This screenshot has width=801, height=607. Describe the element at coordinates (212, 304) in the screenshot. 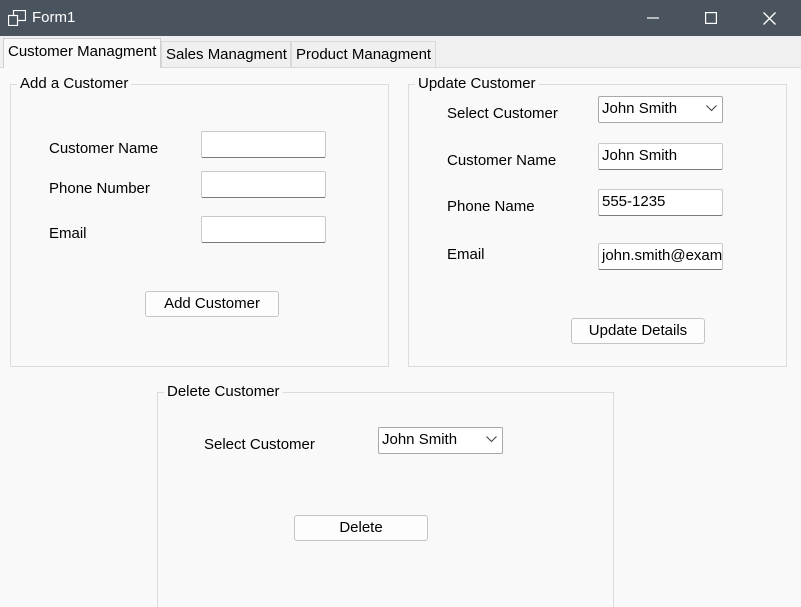

I see `add-customer-button: Add Customer` at that location.